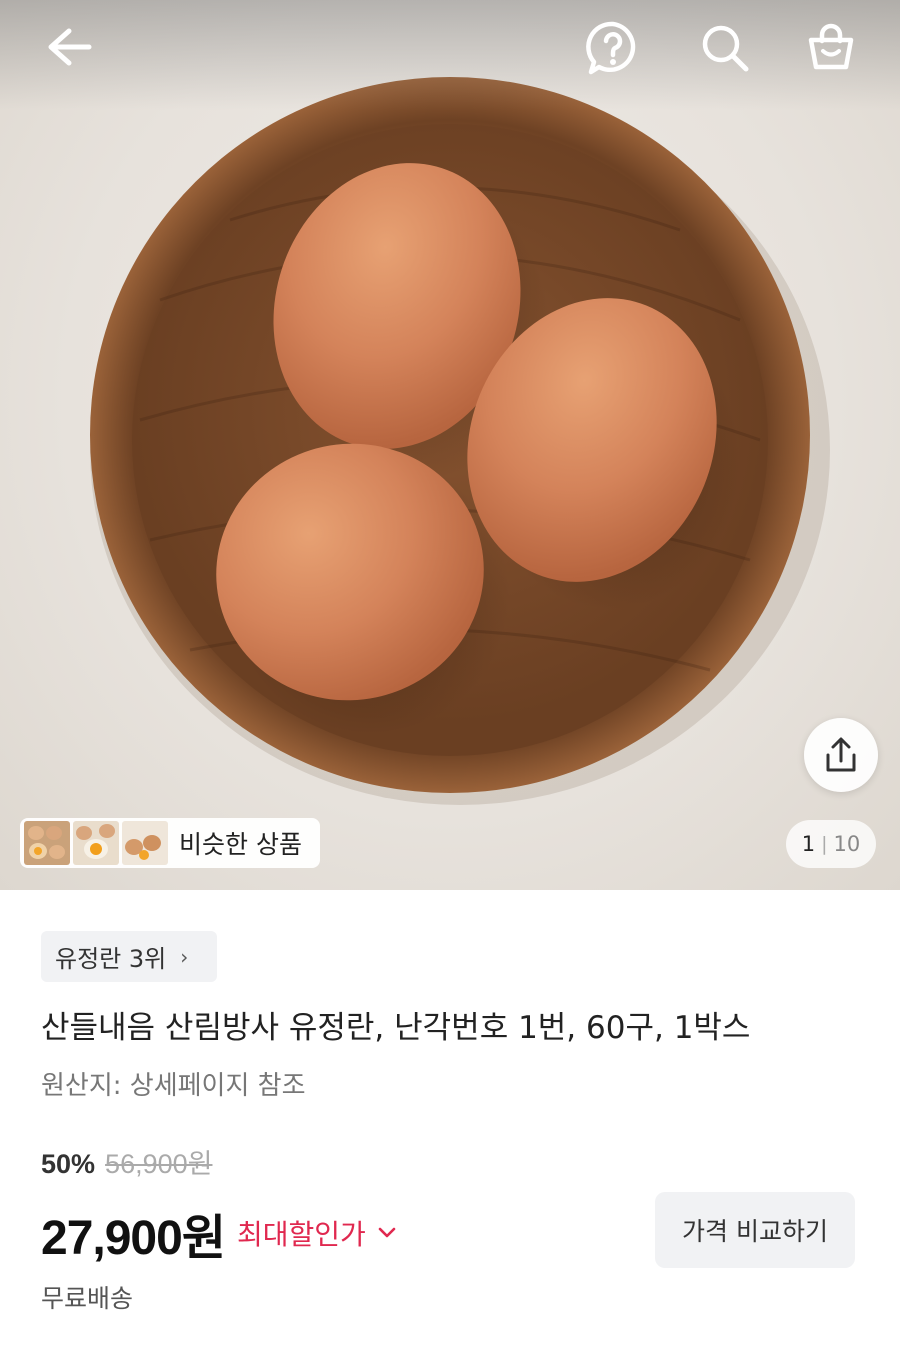 This screenshot has height=1349, width=900. I want to click on share-button, so click(841, 755).